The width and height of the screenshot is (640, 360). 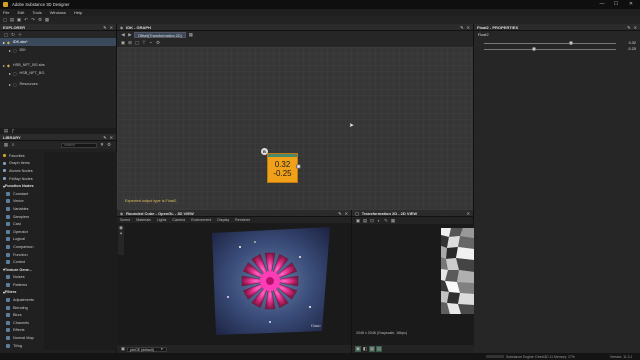 What do you see at coordinates (365, 221) in the screenshot?
I see `copy-icon: ▤` at bounding box center [365, 221].